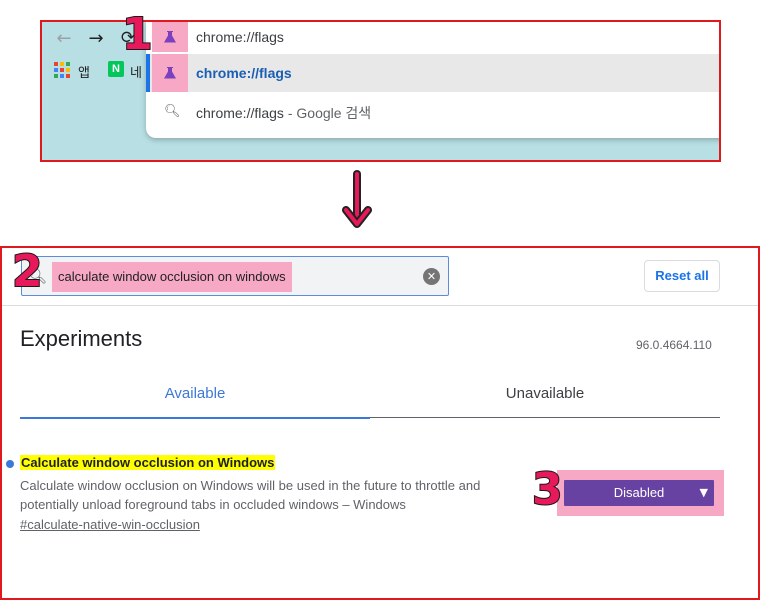 This screenshot has width=760, height=600. What do you see at coordinates (172, 277) in the screenshot?
I see `flags-search-input: calculate window occlusion on windows` at bounding box center [172, 277].